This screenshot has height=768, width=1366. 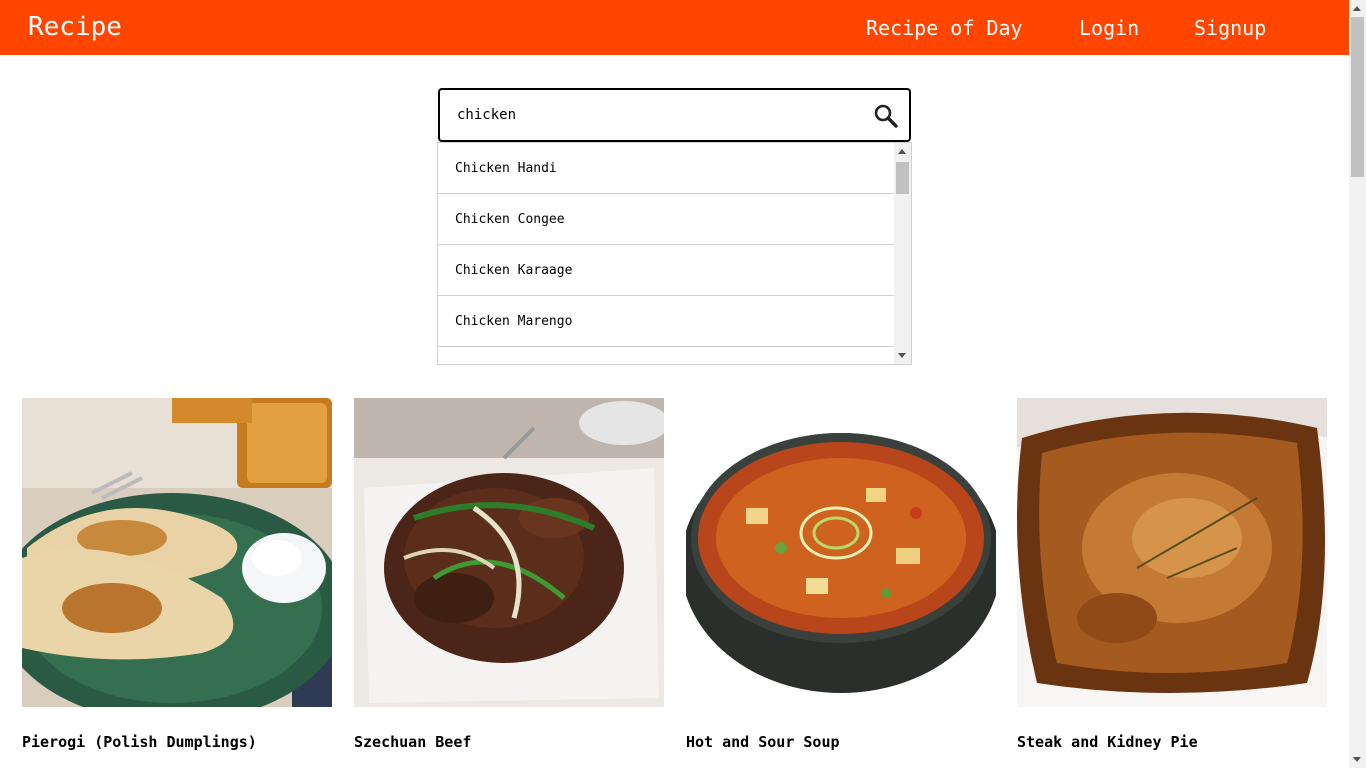 What do you see at coordinates (666, 270) in the screenshot?
I see `suggestion-item: Chicken Karaage` at bounding box center [666, 270].